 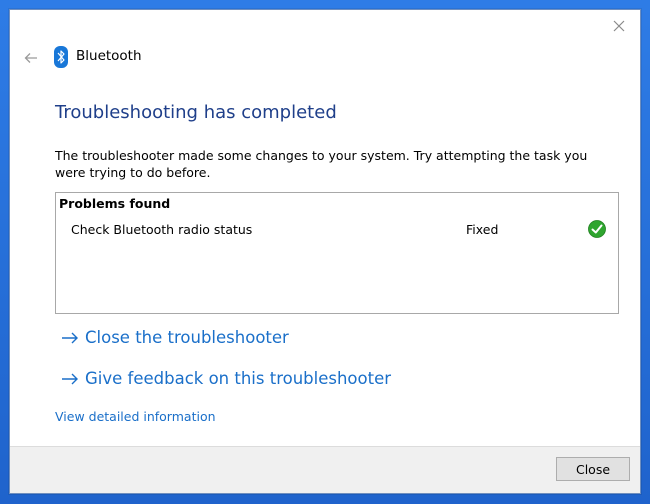 I want to click on problem-row: Check Bluetooth radio status Fixed, so click(x=337, y=230).